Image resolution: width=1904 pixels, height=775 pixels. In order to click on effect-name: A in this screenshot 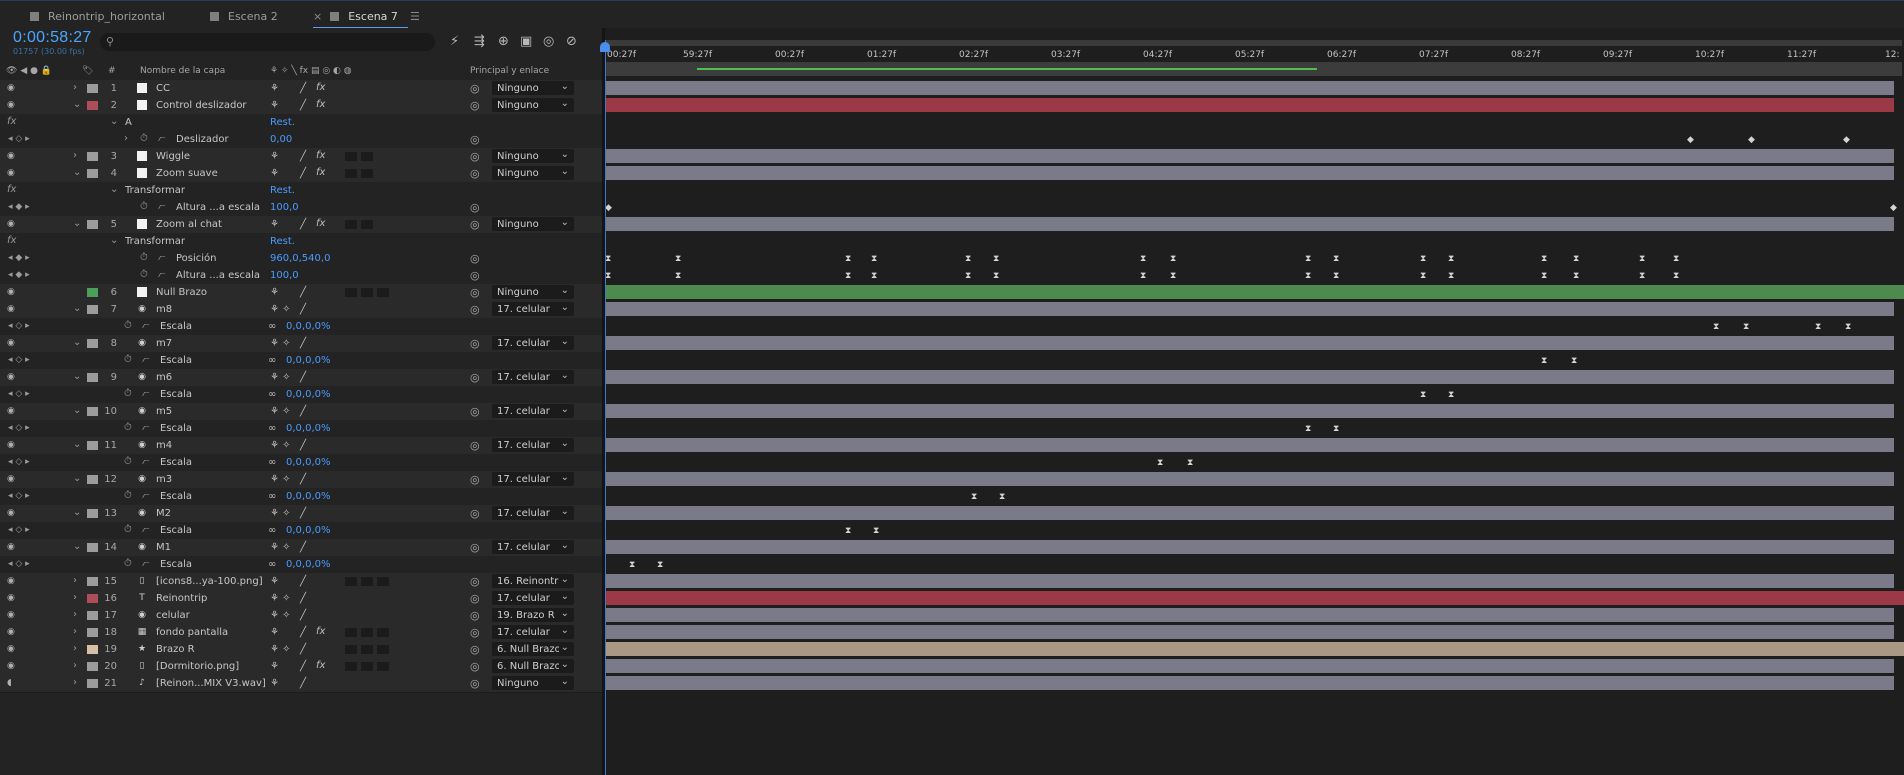, I will do `click(128, 122)`.